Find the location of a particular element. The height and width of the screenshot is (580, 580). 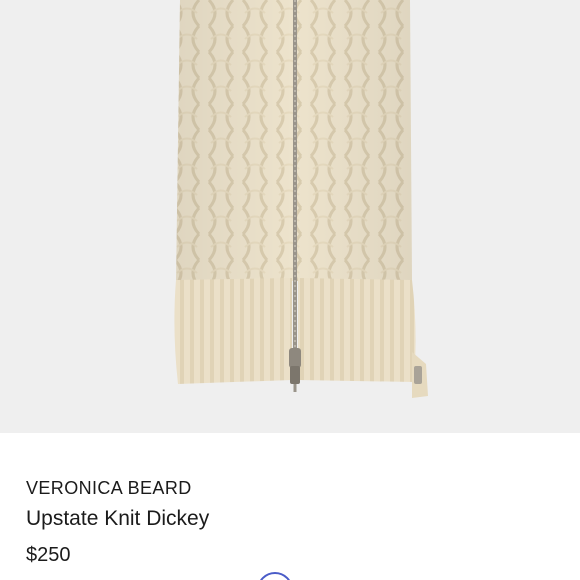

ribbed-hem is located at coordinates (301, 338).